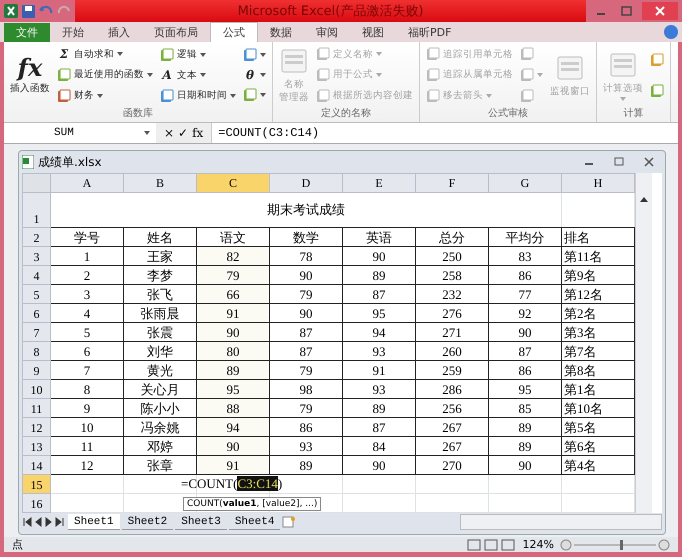 The height and width of the screenshot is (557, 682). What do you see at coordinates (36, 210) in the screenshot?
I see `row-header: 1` at bounding box center [36, 210].